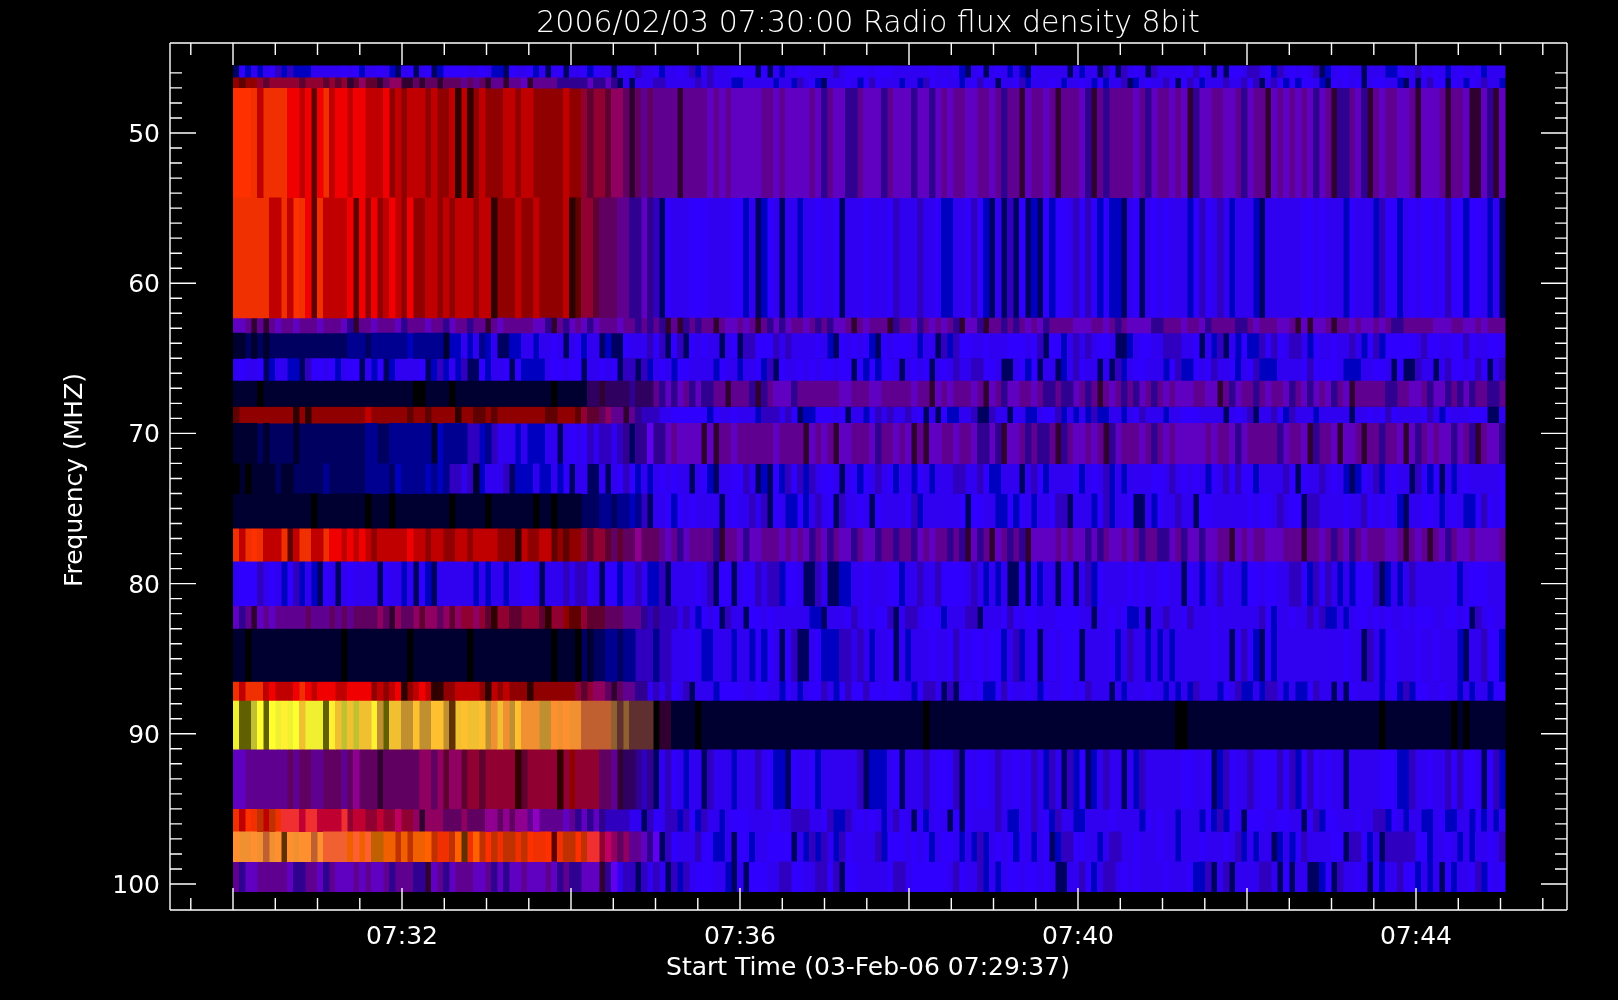  Describe the element at coordinates (144, 284) in the screenshot. I see `y-tick-label: 60` at that location.